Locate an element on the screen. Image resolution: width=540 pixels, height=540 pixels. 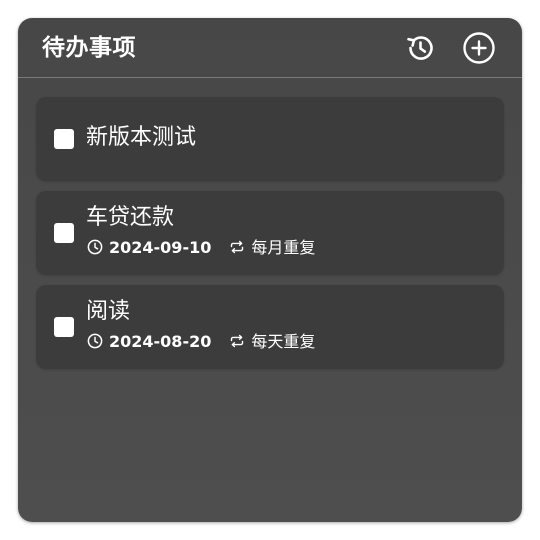
task-title: 车贷还款 is located at coordinates (130, 217).